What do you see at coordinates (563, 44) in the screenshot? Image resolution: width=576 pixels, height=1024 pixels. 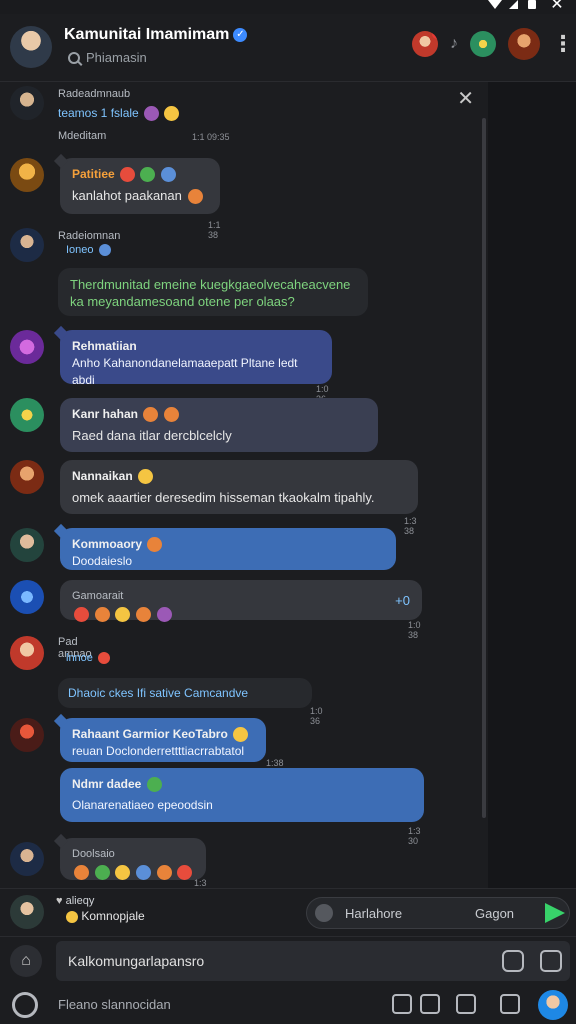 I see `more-options-icon: ⋮` at bounding box center [563, 44].